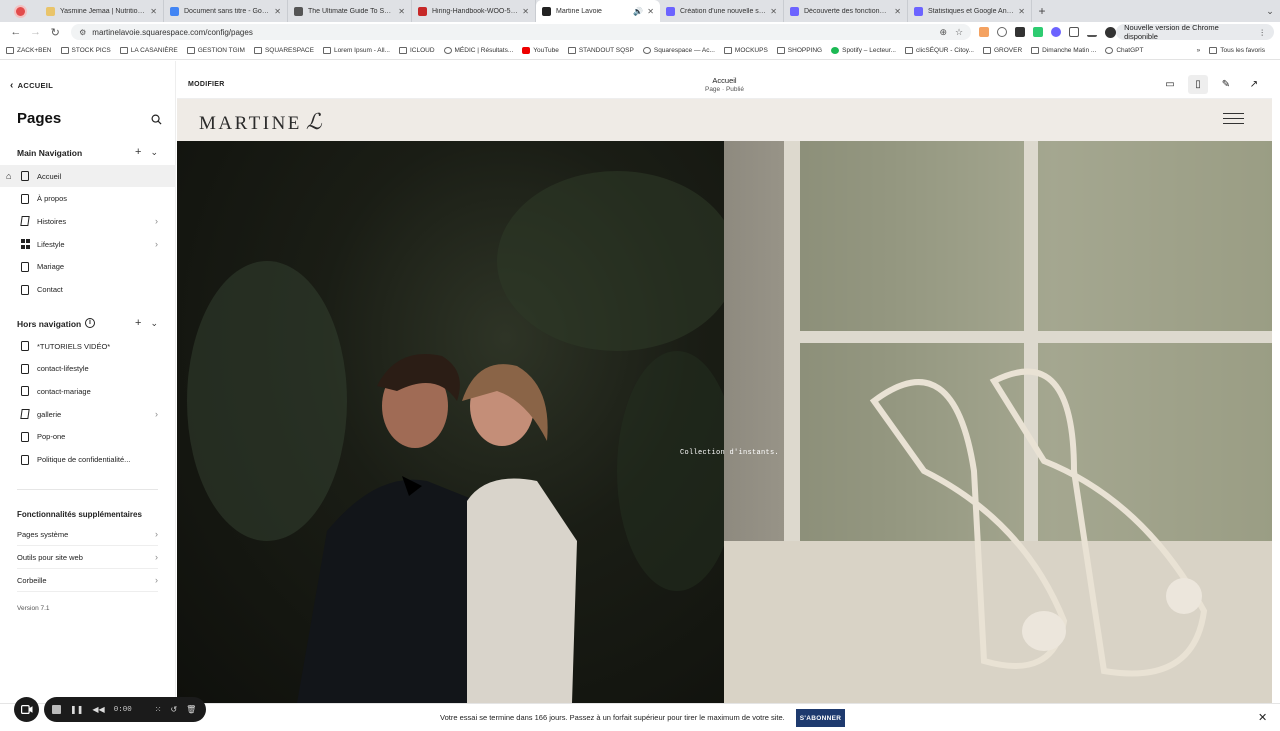  What do you see at coordinates (87, 557) in the screenshot?
I see `extra-feature-item: Outils pour site web ›` at bounding box center [87, 557].